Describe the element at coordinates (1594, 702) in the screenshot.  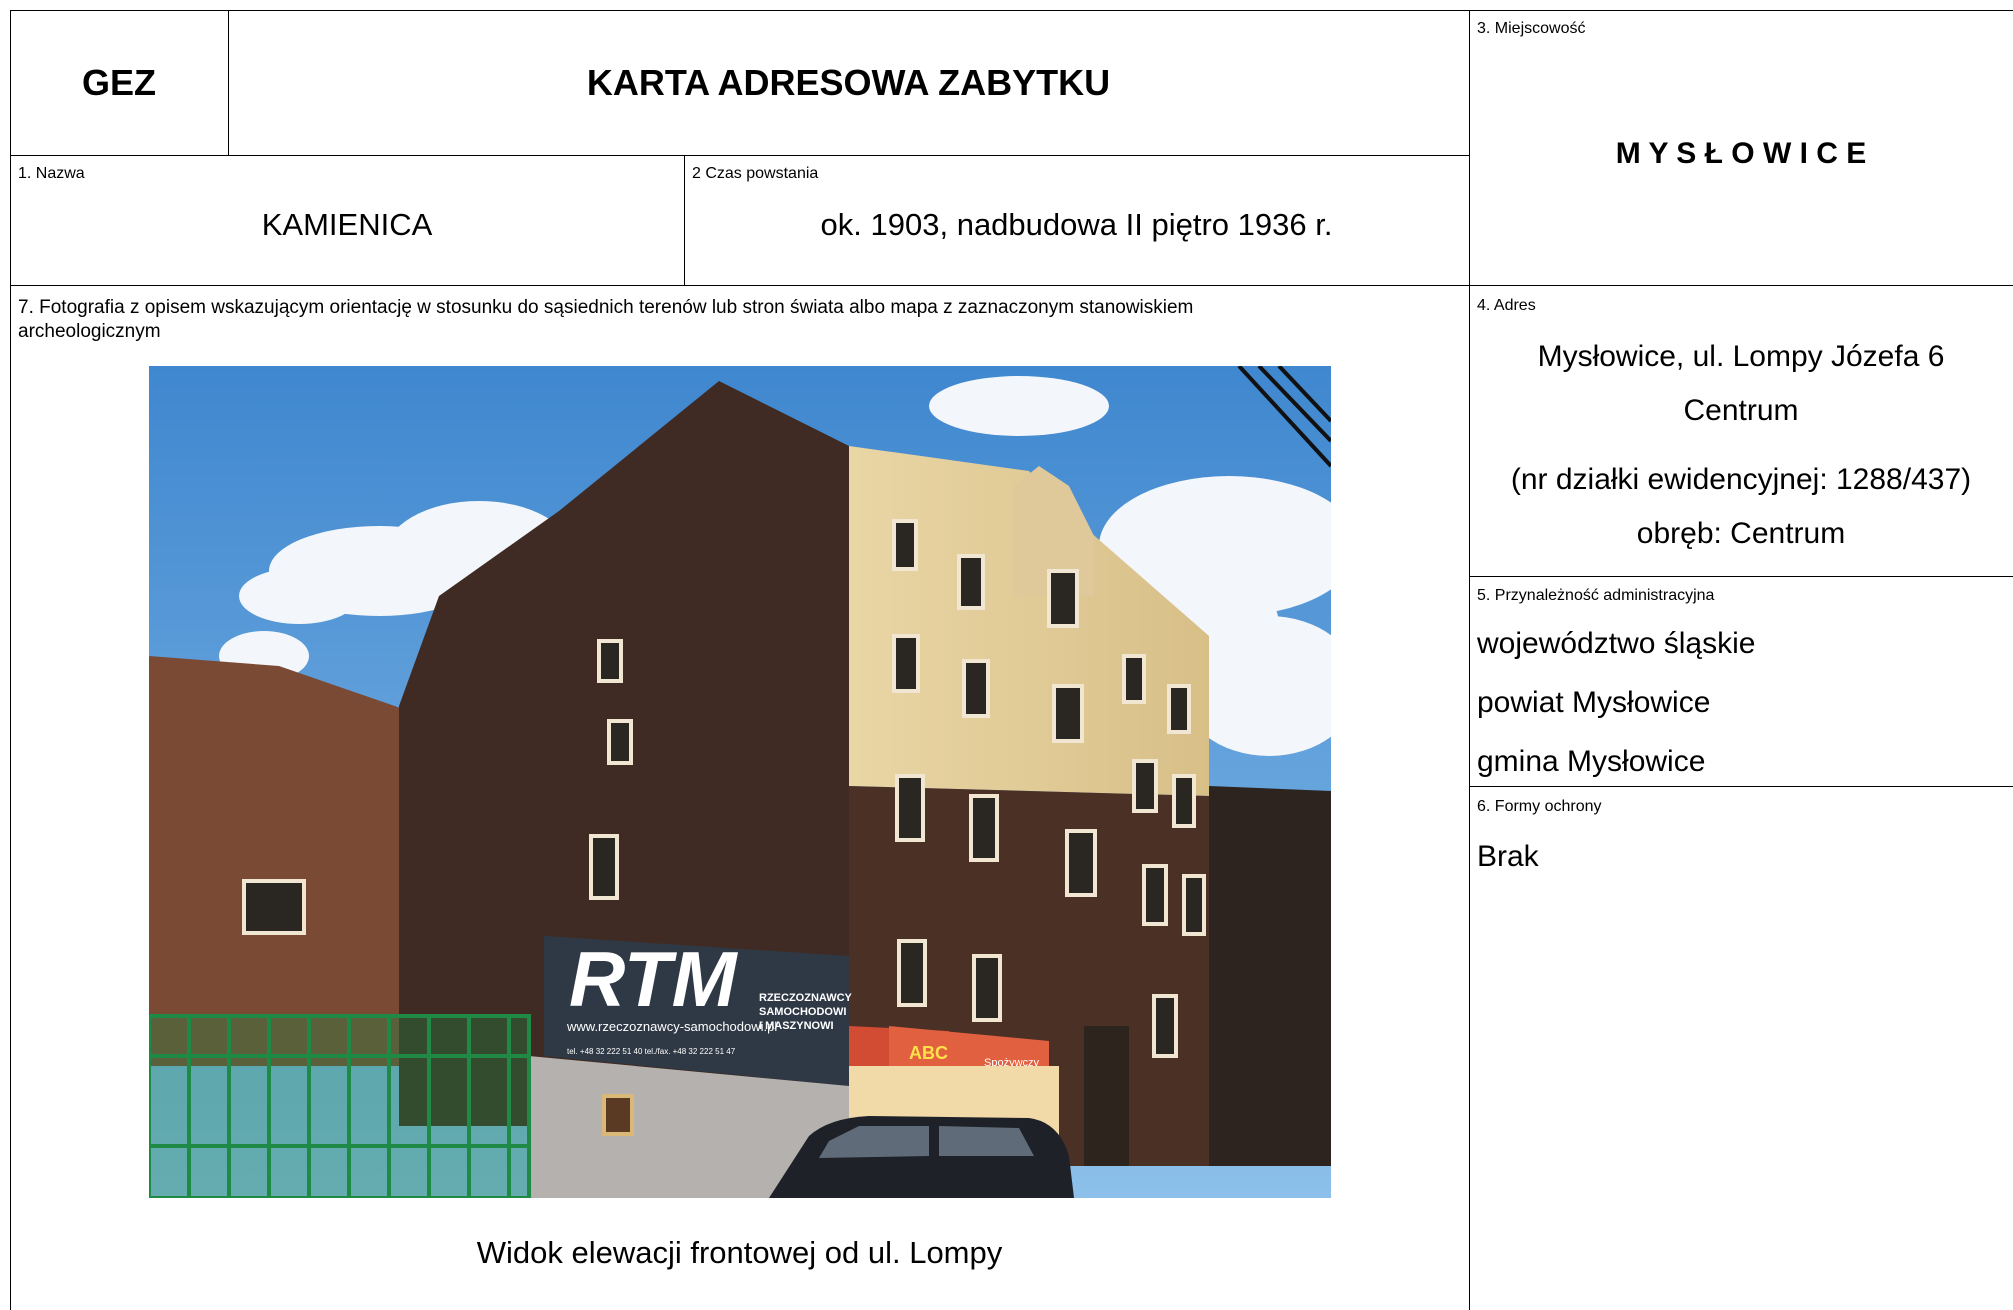
I see `admin-county: powiat Mysłowice` at that location.